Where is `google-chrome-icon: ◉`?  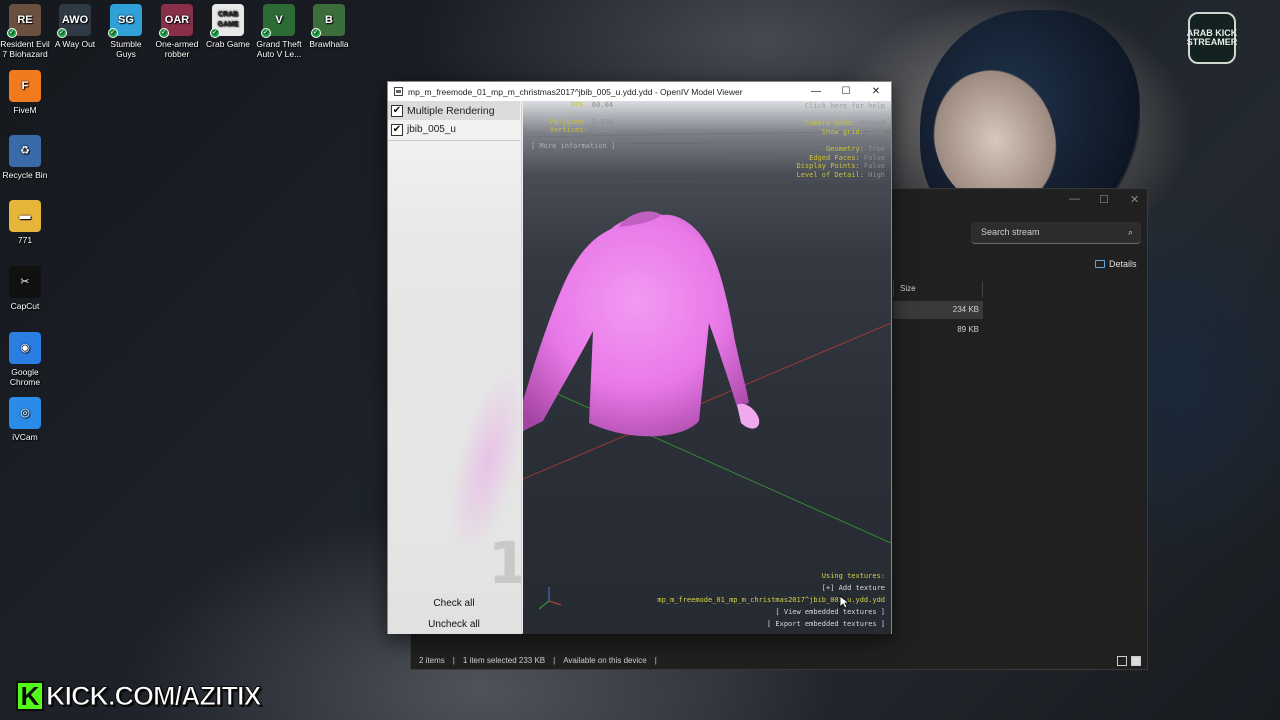 google-chrome-icon: ◉ is located at coordinates (25, 348).